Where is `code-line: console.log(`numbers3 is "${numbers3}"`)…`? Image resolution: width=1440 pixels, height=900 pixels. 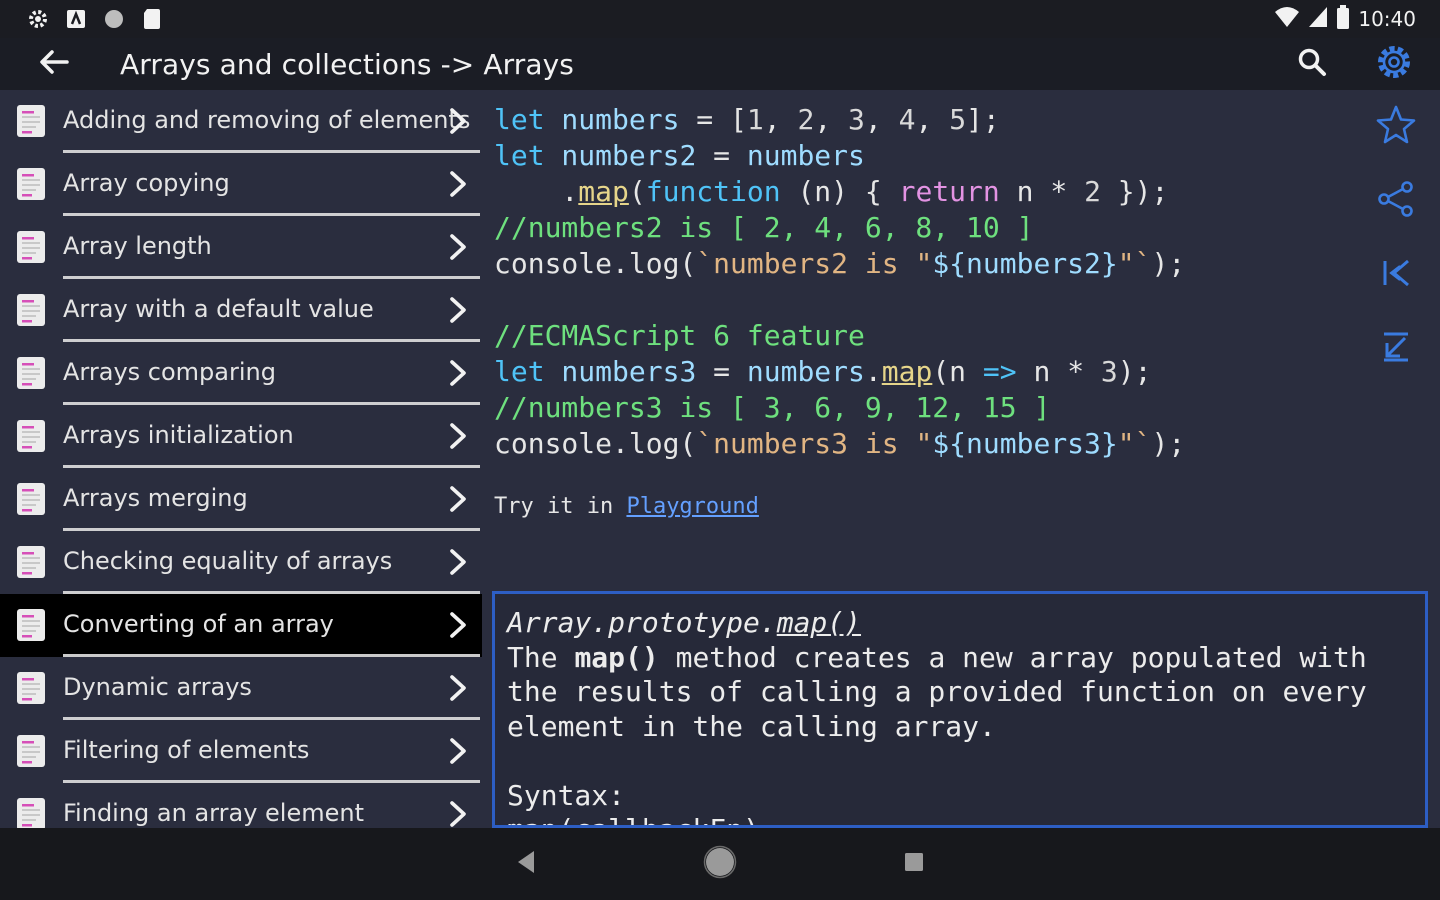 code-line: console.log(`numbers3 is "${numbers3}"`)… is located at coordinates (929, 444).